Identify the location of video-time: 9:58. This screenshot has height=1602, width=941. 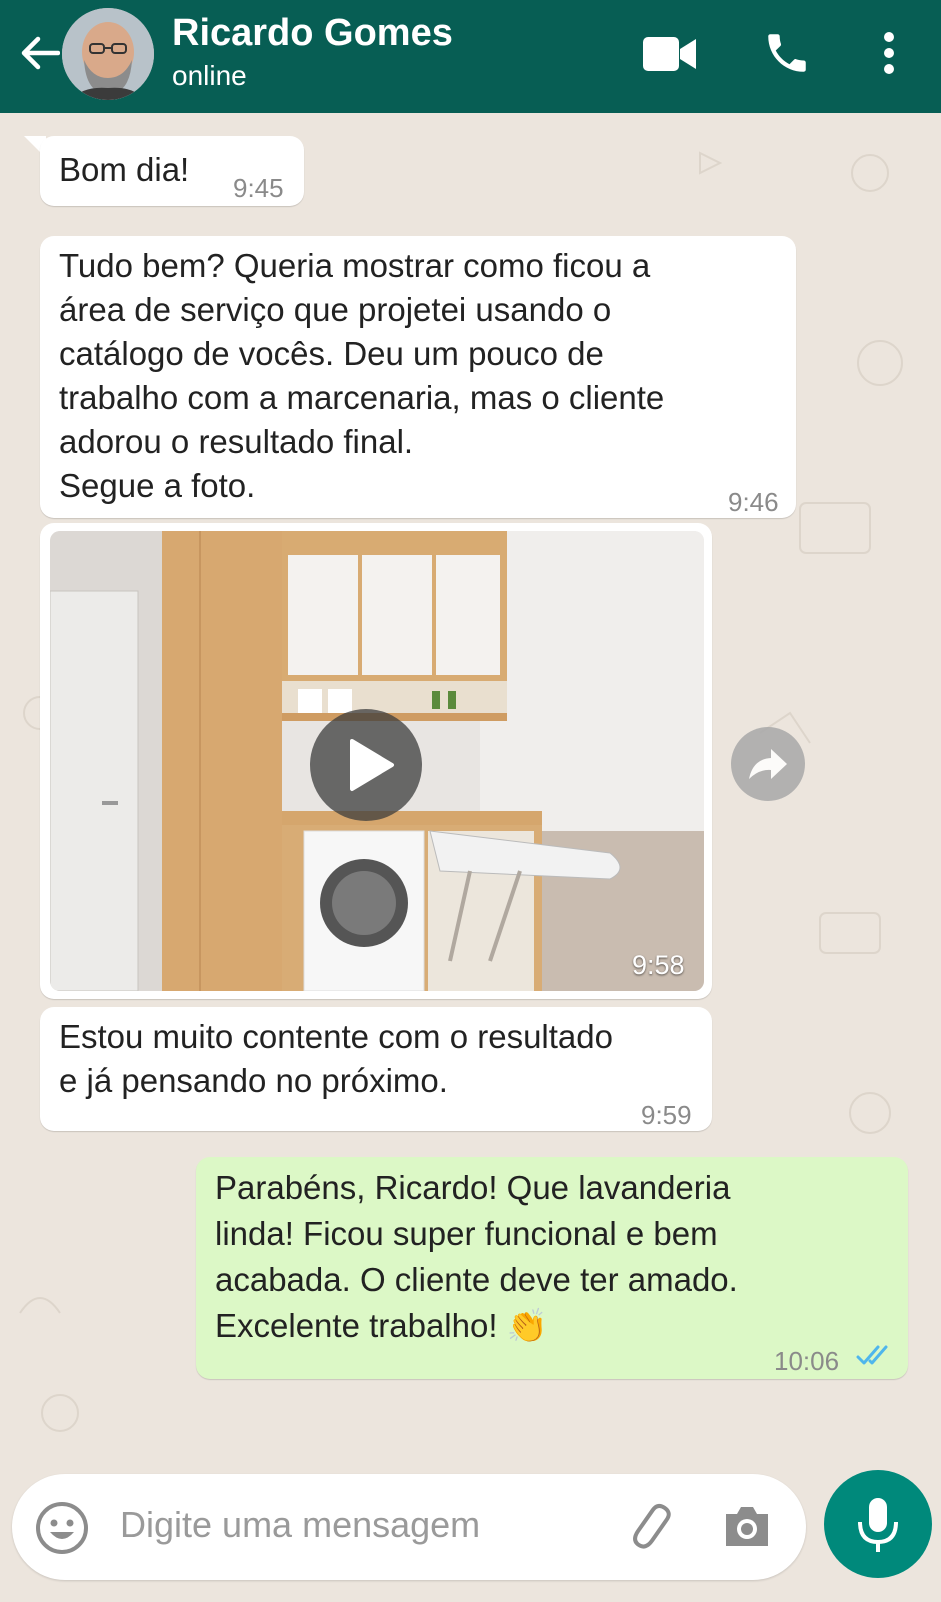
(658, 965).